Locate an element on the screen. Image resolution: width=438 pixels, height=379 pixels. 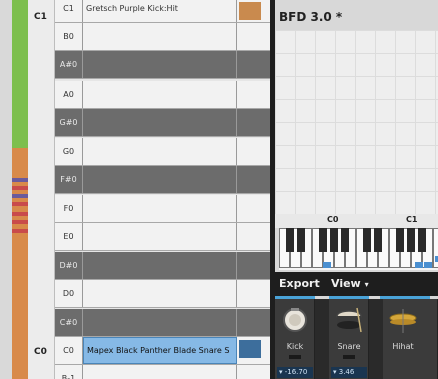
note-row: C#0 is located at coordinates (162, 323).